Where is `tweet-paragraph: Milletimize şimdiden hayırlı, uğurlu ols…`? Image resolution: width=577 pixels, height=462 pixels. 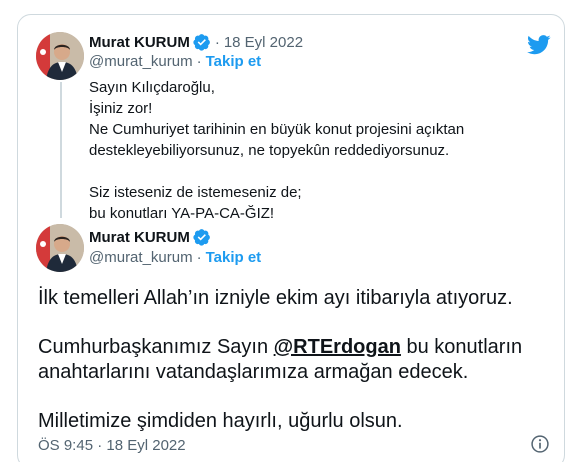
tweet-paragraph: Milletimize şimdiden hayırlı, uğurlu ols… is located at coordinates (220, 421).